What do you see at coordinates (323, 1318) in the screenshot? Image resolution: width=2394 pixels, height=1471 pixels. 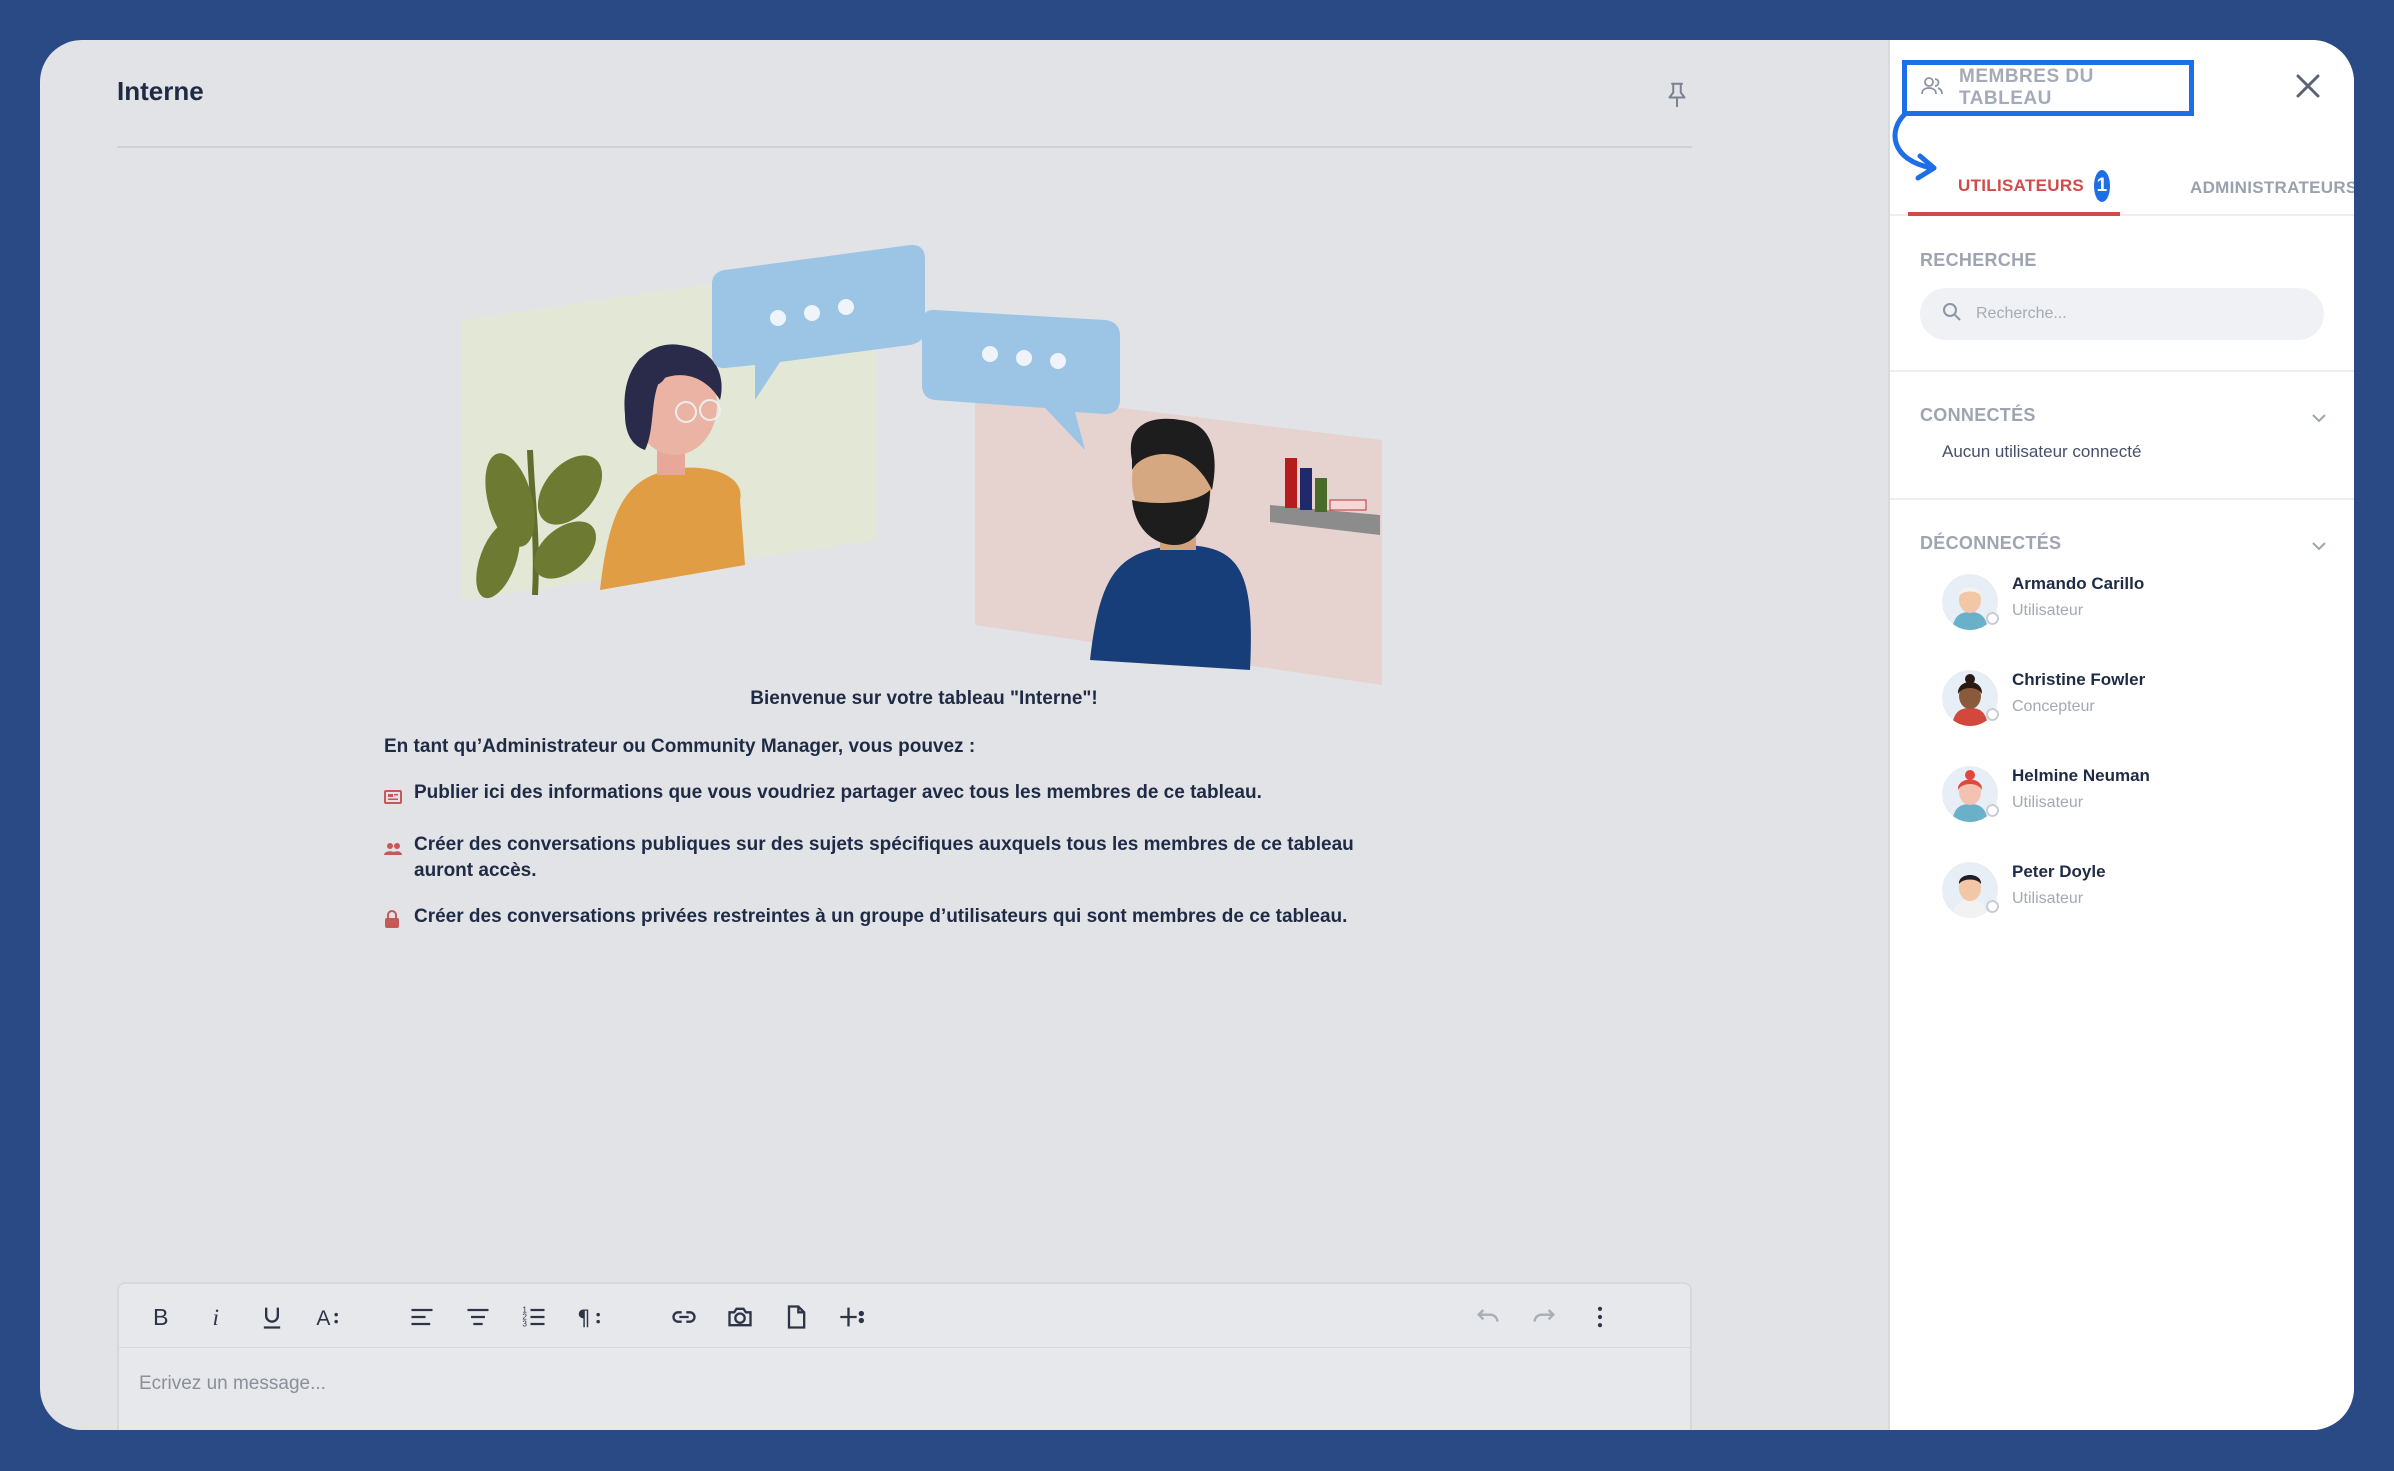 I see `svg-text: A` at bounding box center [323, 1318].